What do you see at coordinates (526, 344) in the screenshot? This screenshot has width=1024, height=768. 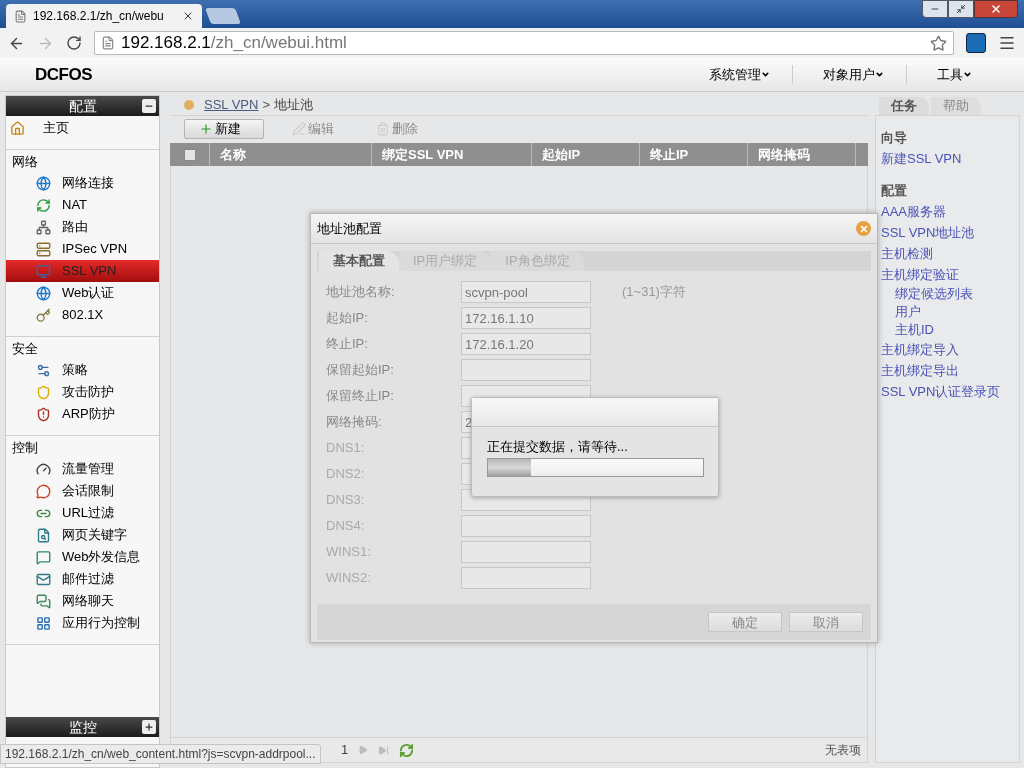 I see `input-field: 172.16.1.20` at bounding box center [526, 344].